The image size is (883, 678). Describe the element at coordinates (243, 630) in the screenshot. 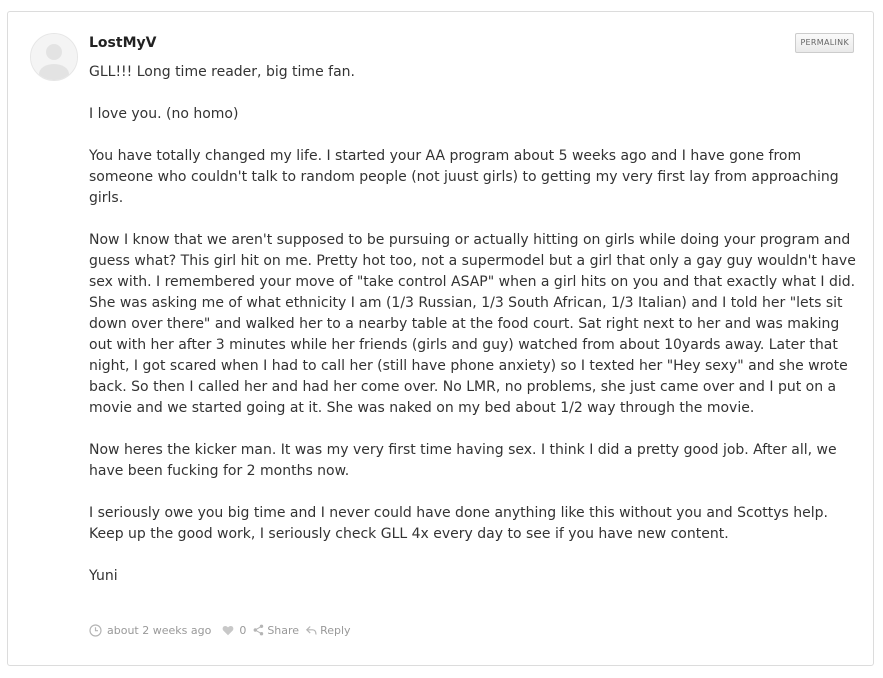

I see `like-count: 0` at that location.